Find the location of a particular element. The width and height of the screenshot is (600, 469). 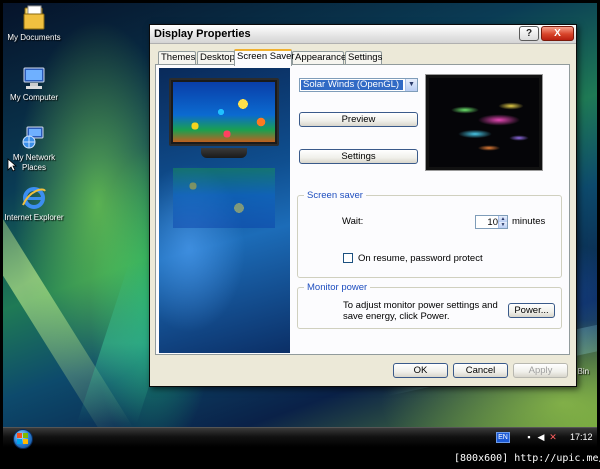

chevron-down-icon: ▼ is located at coordinates (411, 85).